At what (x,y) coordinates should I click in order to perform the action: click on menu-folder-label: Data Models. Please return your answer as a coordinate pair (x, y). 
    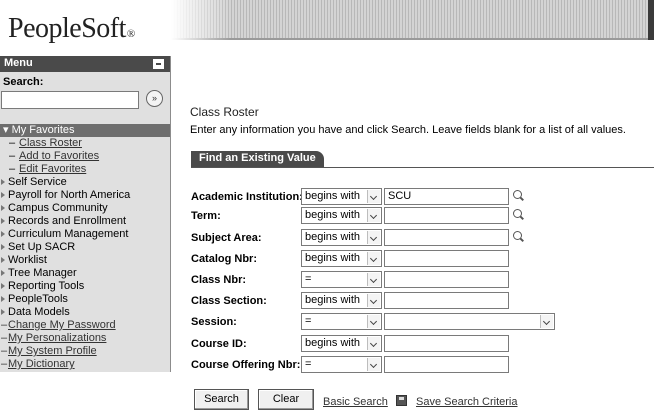
    Looking at the image, I should click on (39, 312).